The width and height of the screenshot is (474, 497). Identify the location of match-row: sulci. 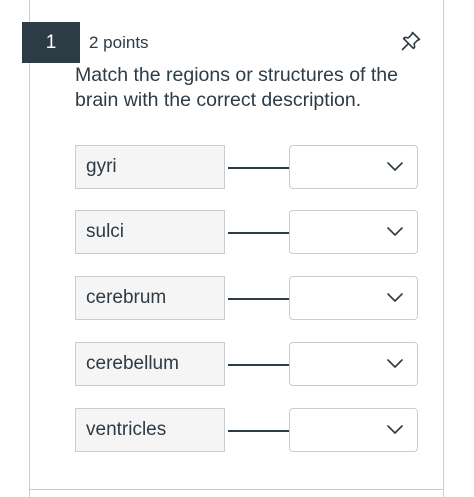
(247, 233).